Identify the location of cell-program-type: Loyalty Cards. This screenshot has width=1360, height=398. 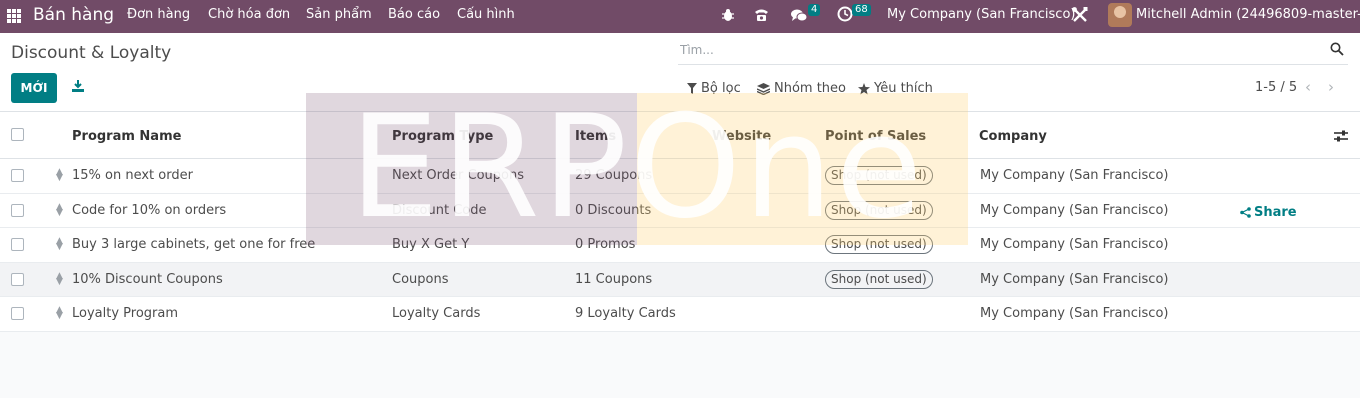
(436, 313).